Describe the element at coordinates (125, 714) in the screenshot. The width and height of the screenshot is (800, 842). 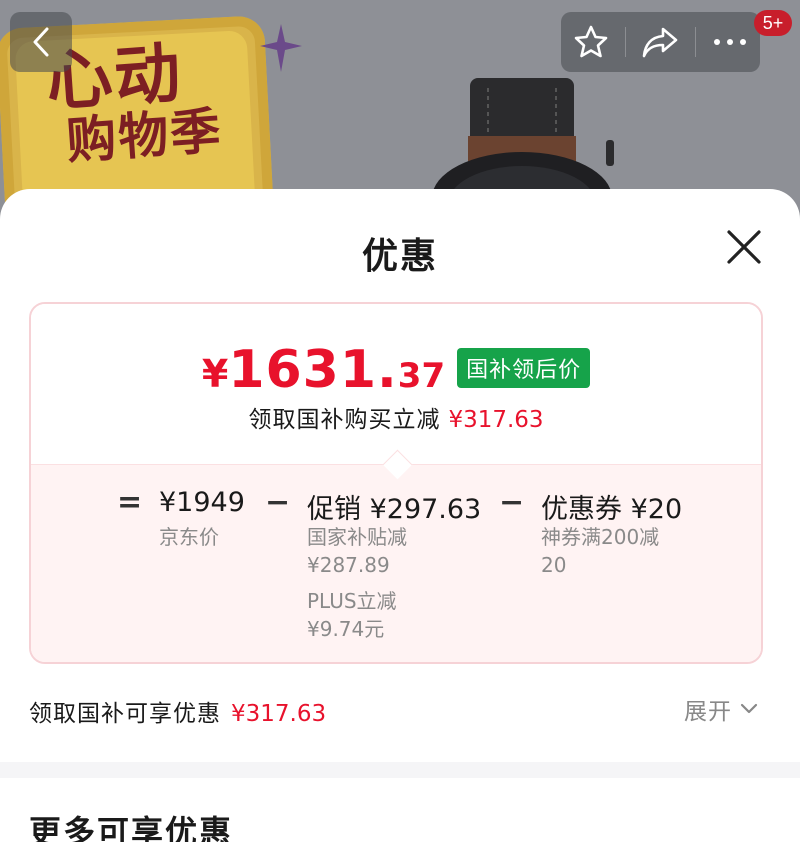
I see `subsidy-summary-text: 领取国补可享优惠` at that location.